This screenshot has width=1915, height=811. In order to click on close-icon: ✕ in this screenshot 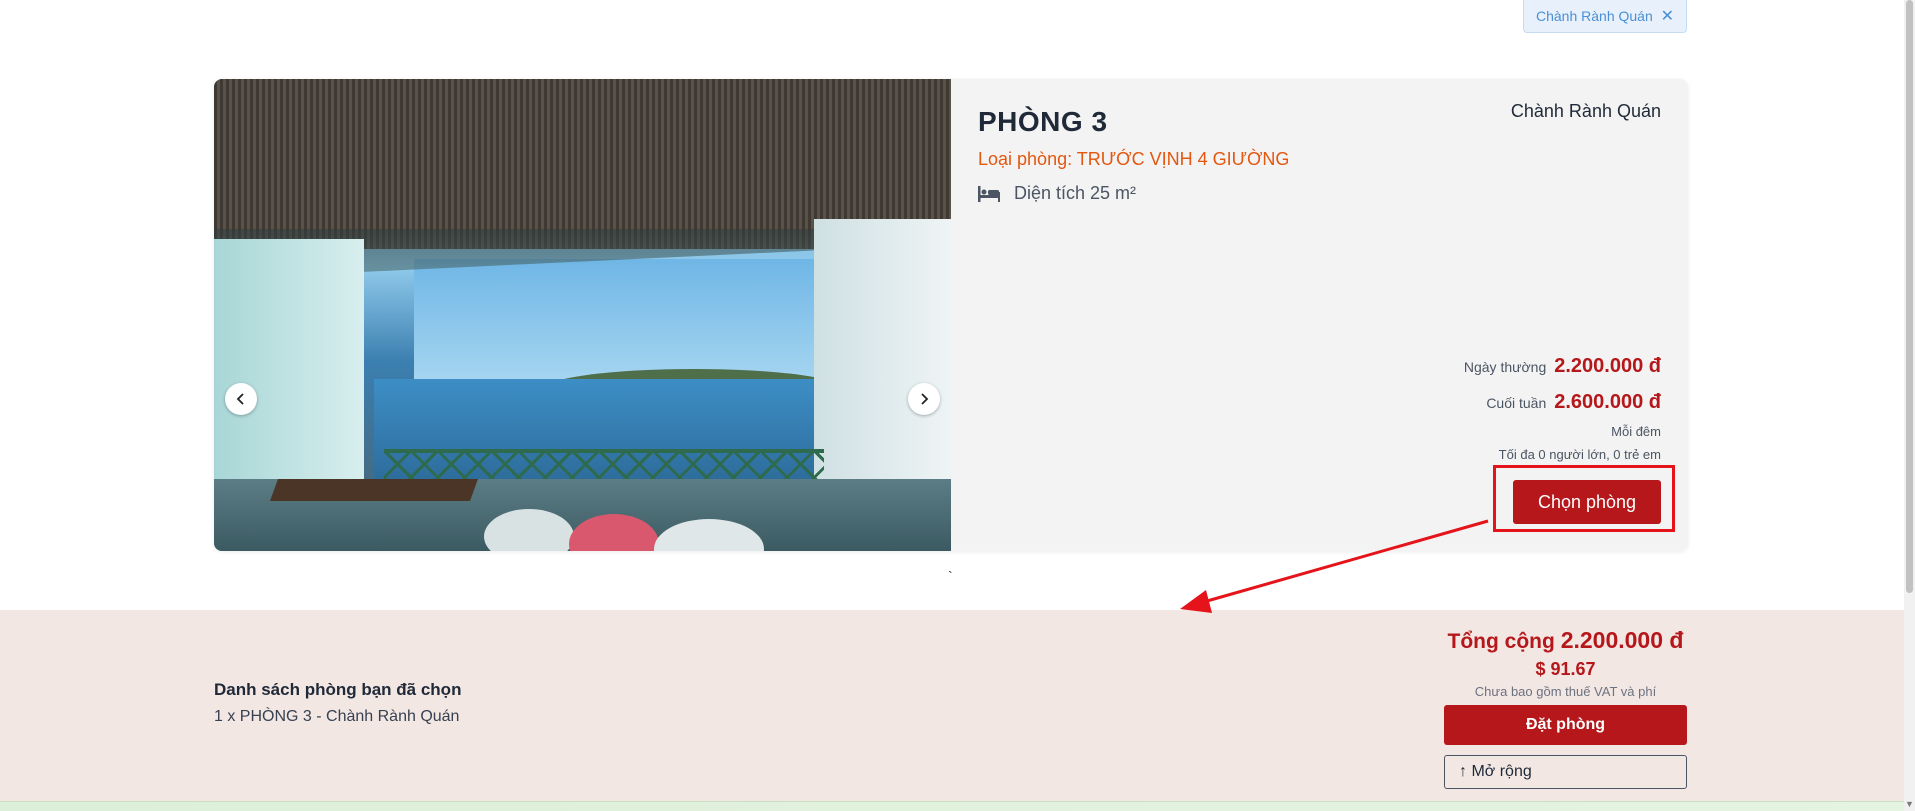, I will do `click(1667, 16)`.